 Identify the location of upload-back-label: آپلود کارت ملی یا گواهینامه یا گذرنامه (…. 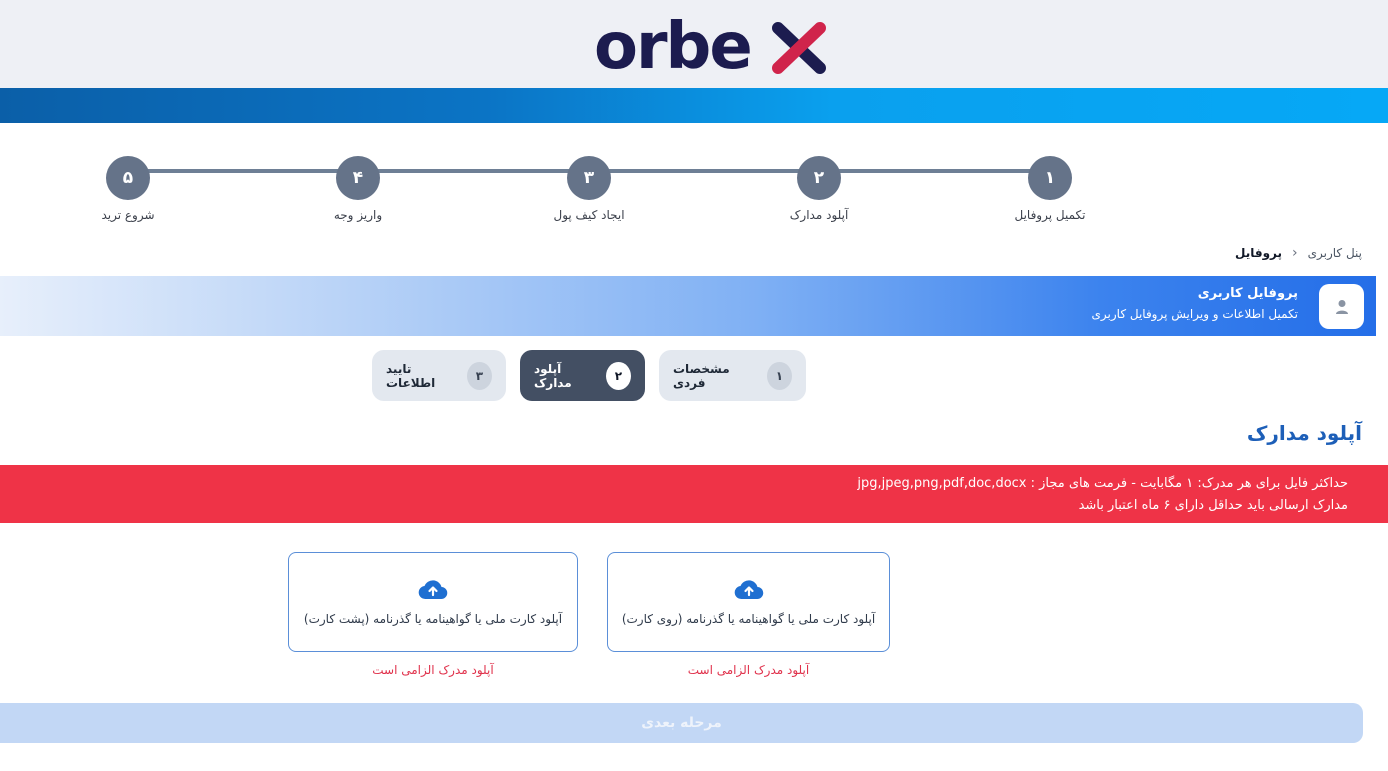
(433, 619).